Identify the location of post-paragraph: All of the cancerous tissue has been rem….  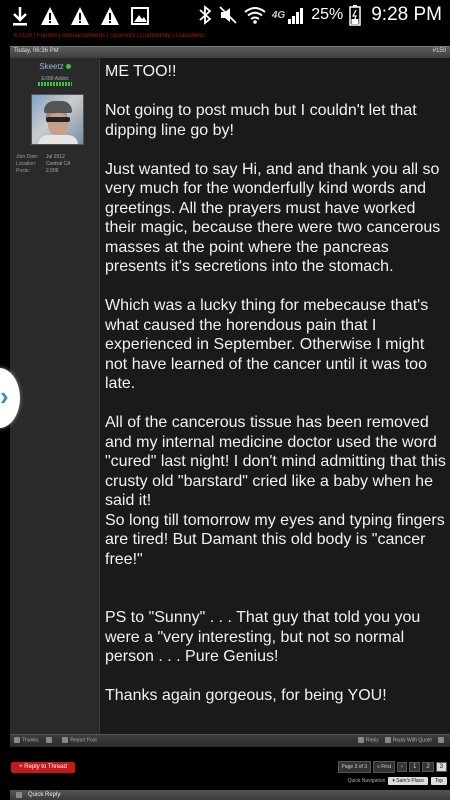
(275, 461).